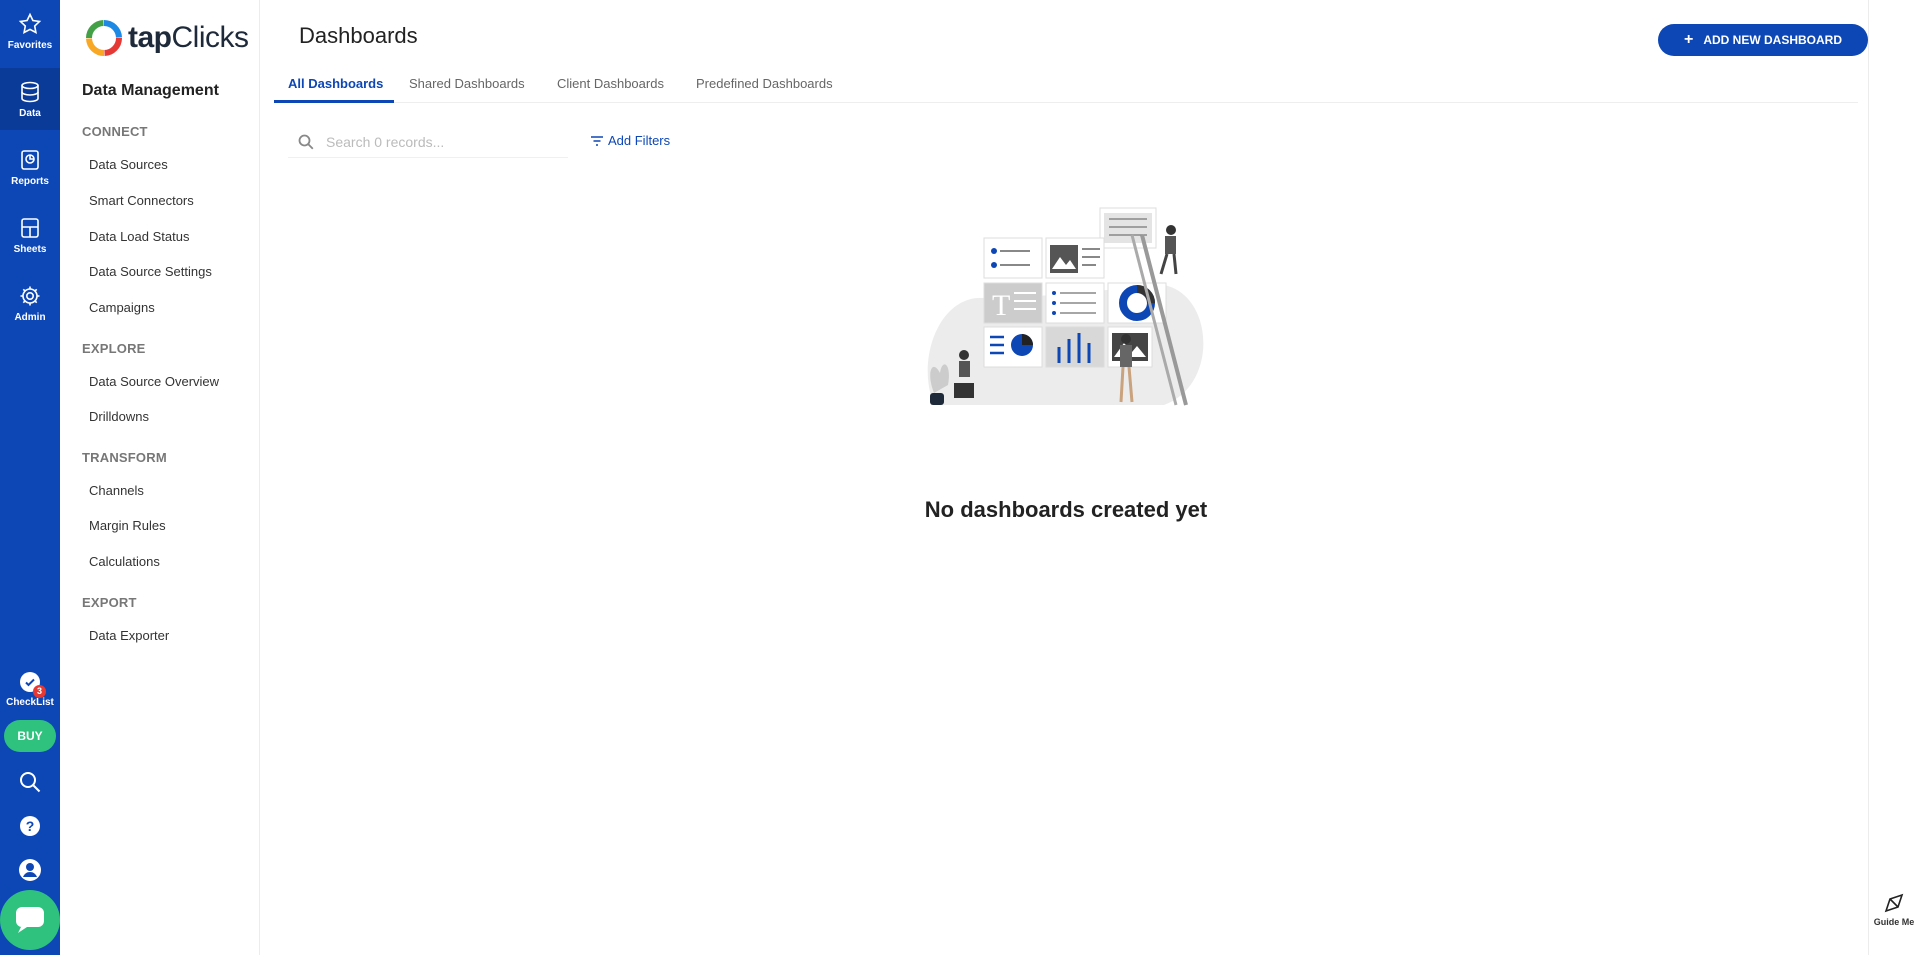  I want to click on guide-me-button: Guide Me, so click(1894, 909).